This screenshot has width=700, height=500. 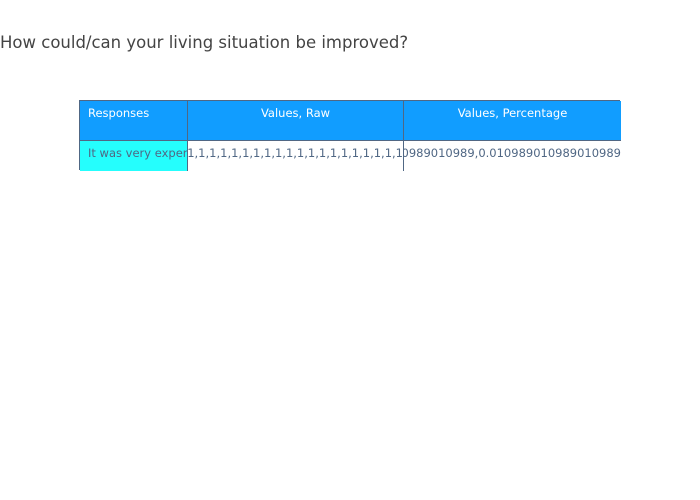 I want to click on column-header-responses: Responses, so click(x=134, y=121).